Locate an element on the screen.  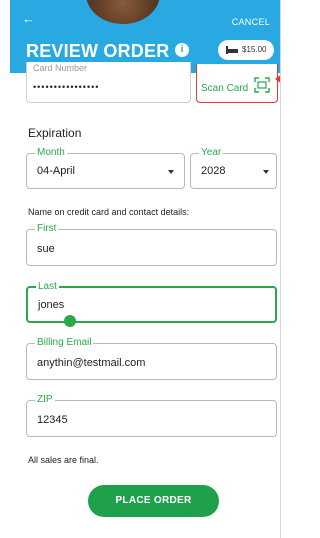
zip-label: ZIP is located at coordinates (45, 400).